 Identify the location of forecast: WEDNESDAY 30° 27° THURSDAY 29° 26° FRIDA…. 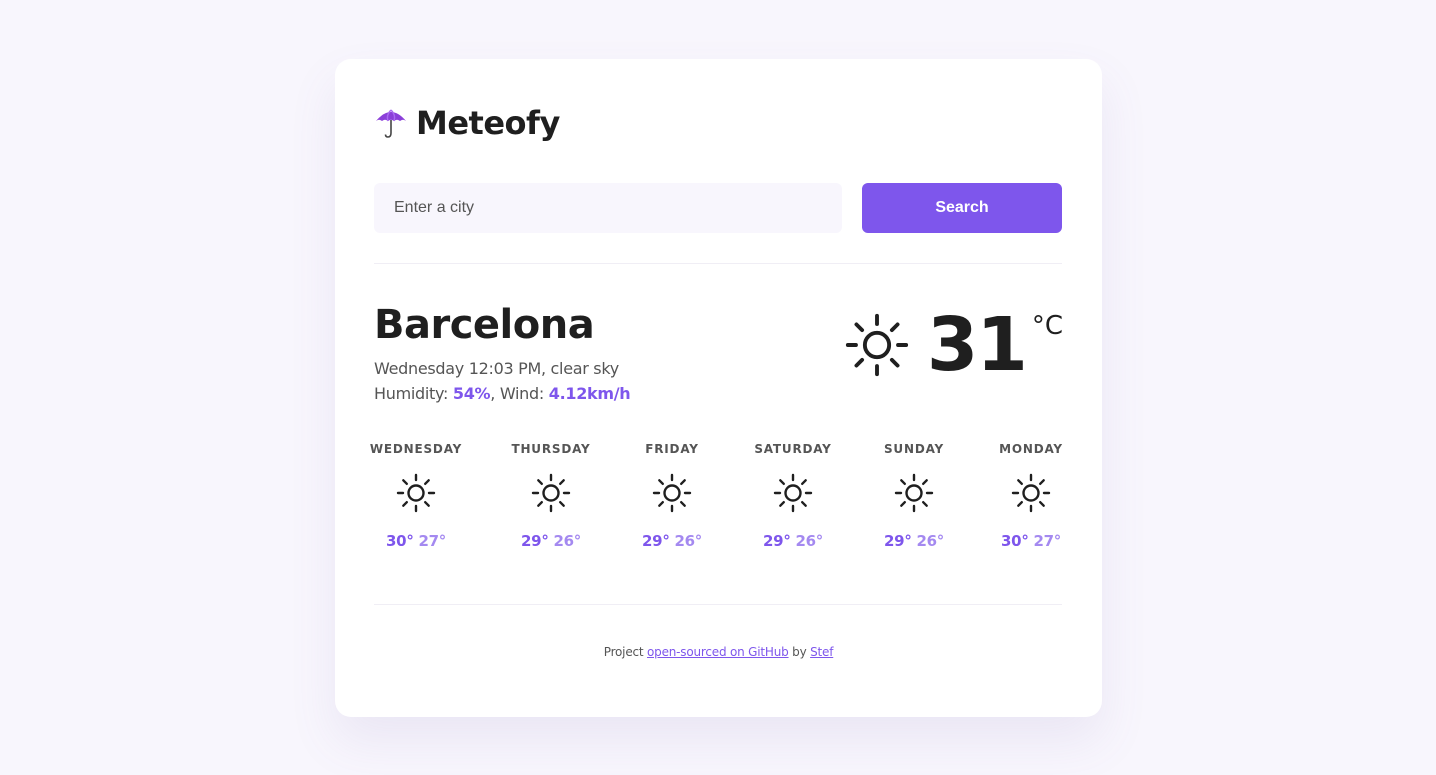
(716, 501).